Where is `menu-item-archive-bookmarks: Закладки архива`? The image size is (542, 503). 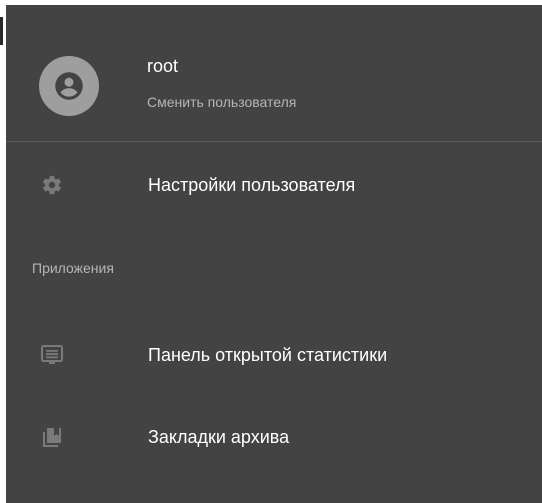 menu-item-archive-bookmarks: Закладки архива is located at coordinates (274, 437).